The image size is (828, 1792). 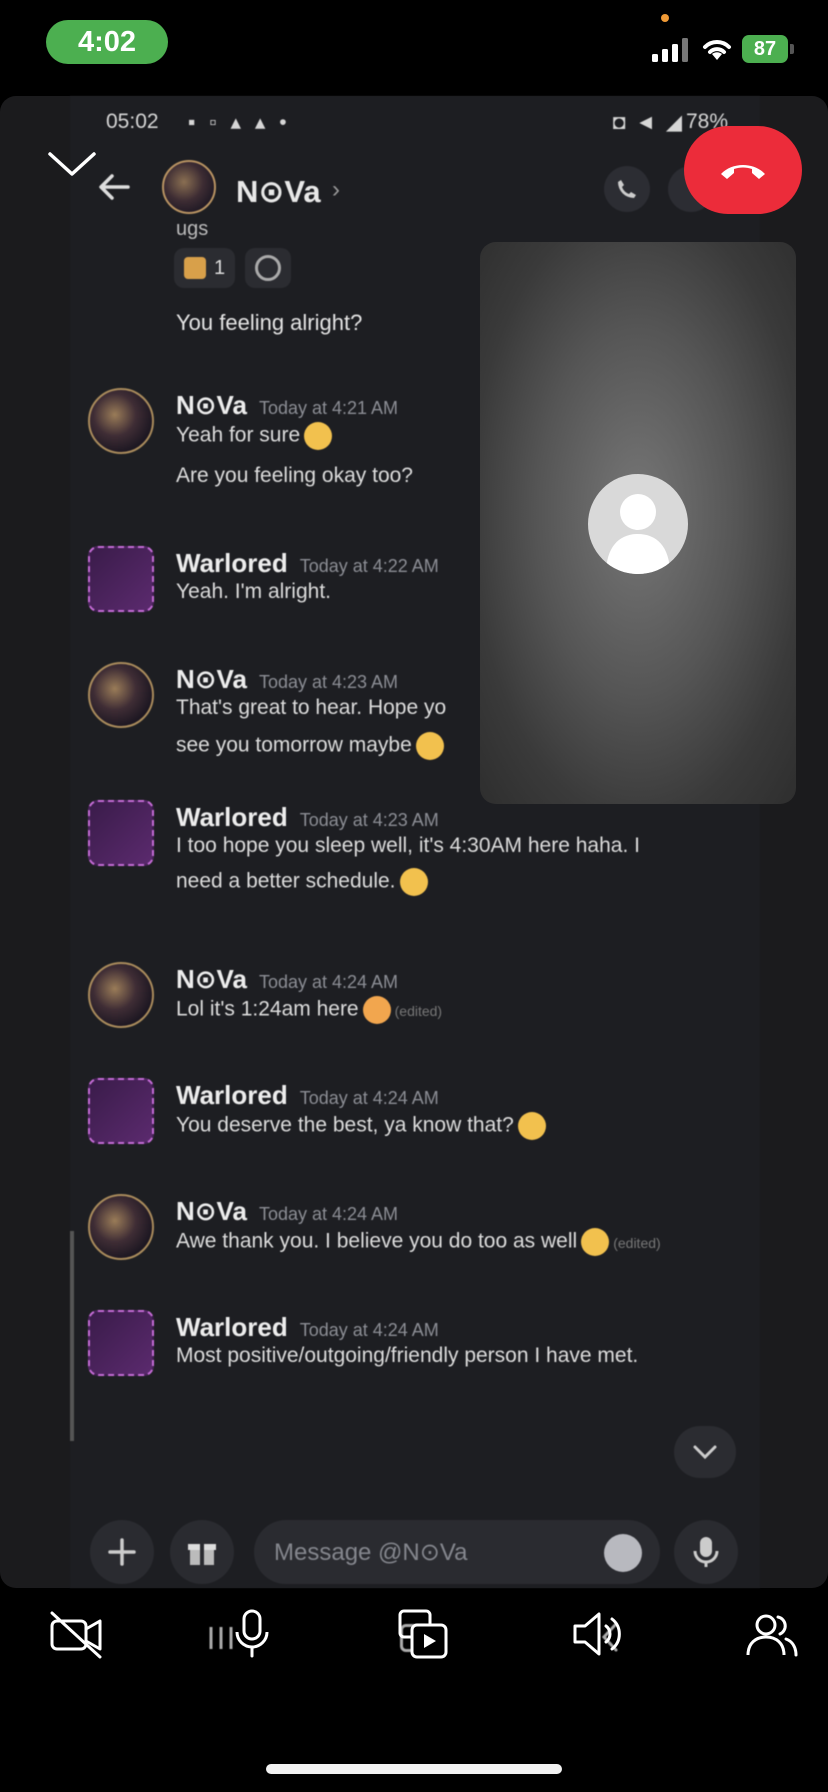 What do you see at coordinates (309, 1010) in the screenshot?
I see `message-text: Lol it's 1:24am here (edited)` at bounding box center [309, 1010].